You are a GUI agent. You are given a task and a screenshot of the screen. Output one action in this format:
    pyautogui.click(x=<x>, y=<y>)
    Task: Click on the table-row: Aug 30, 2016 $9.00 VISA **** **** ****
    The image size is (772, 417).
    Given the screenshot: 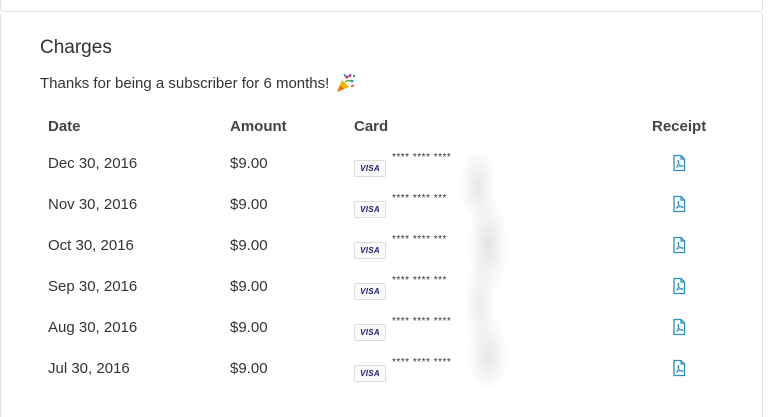 What is the action you would take?
    pyautogui.click(x=381, y=332)
    